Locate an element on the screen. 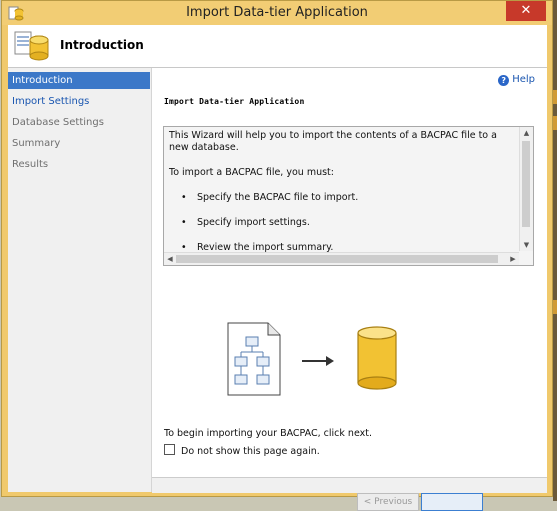 Image resolution: width=557 pixels, height=511 pixels. close-button: ✕ is located at coordinates (526, 11).